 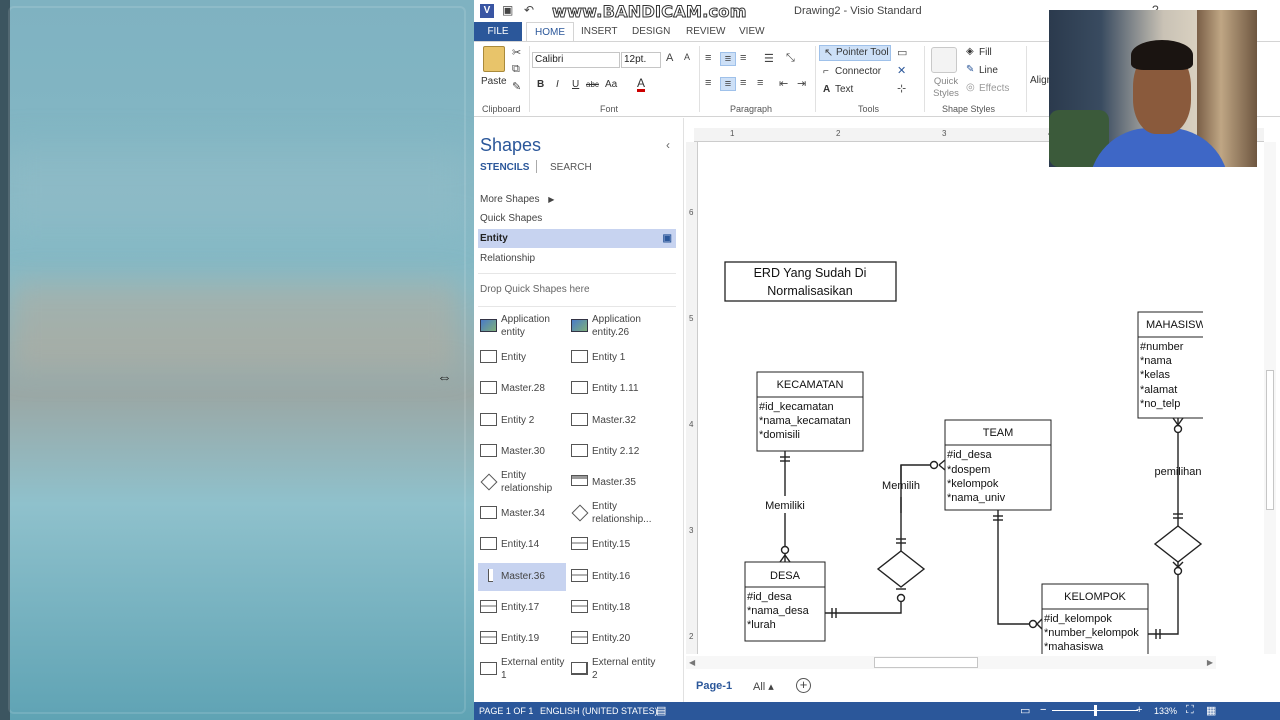 What do you see at coordinates (522, 483) in the screenshot?
I see `stencil-master: Entity relationship` at bounding box center [522, 483].